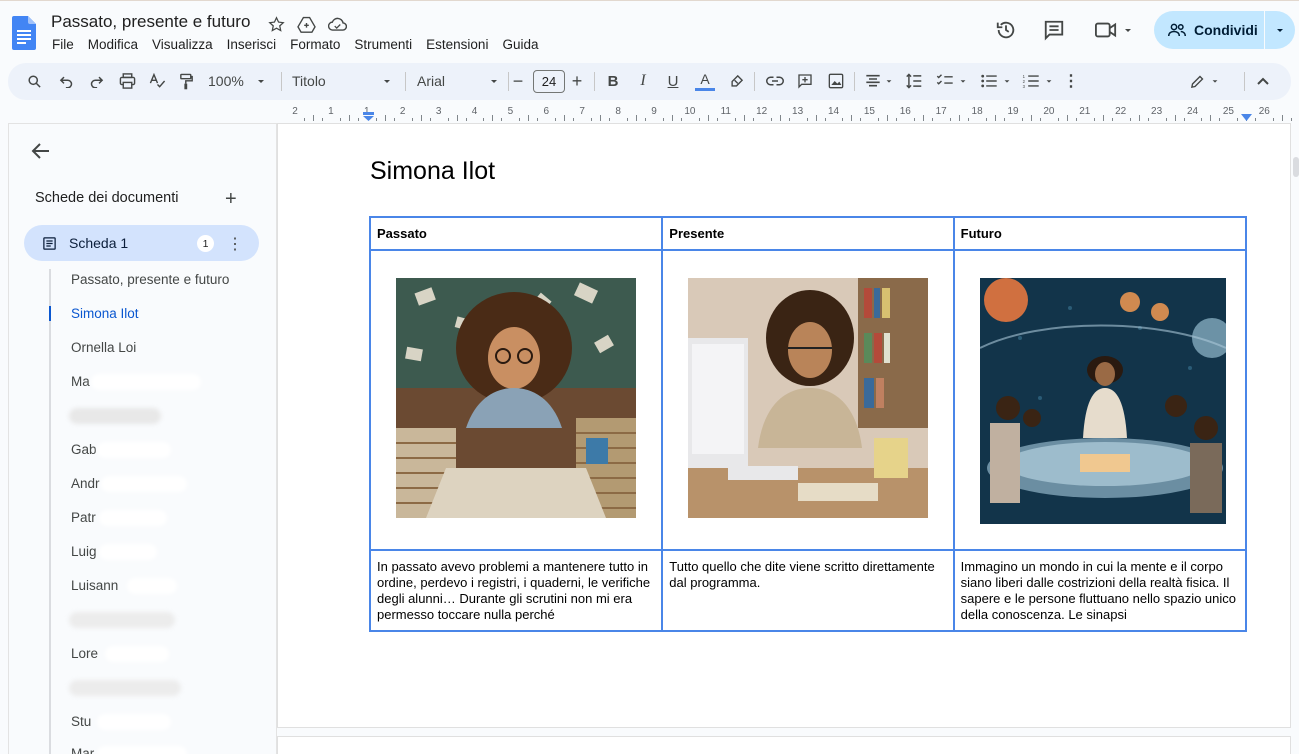  Describe the element at coordinates (231, 199) in the screenshot. I see `add-tab-icon: +` at that location.